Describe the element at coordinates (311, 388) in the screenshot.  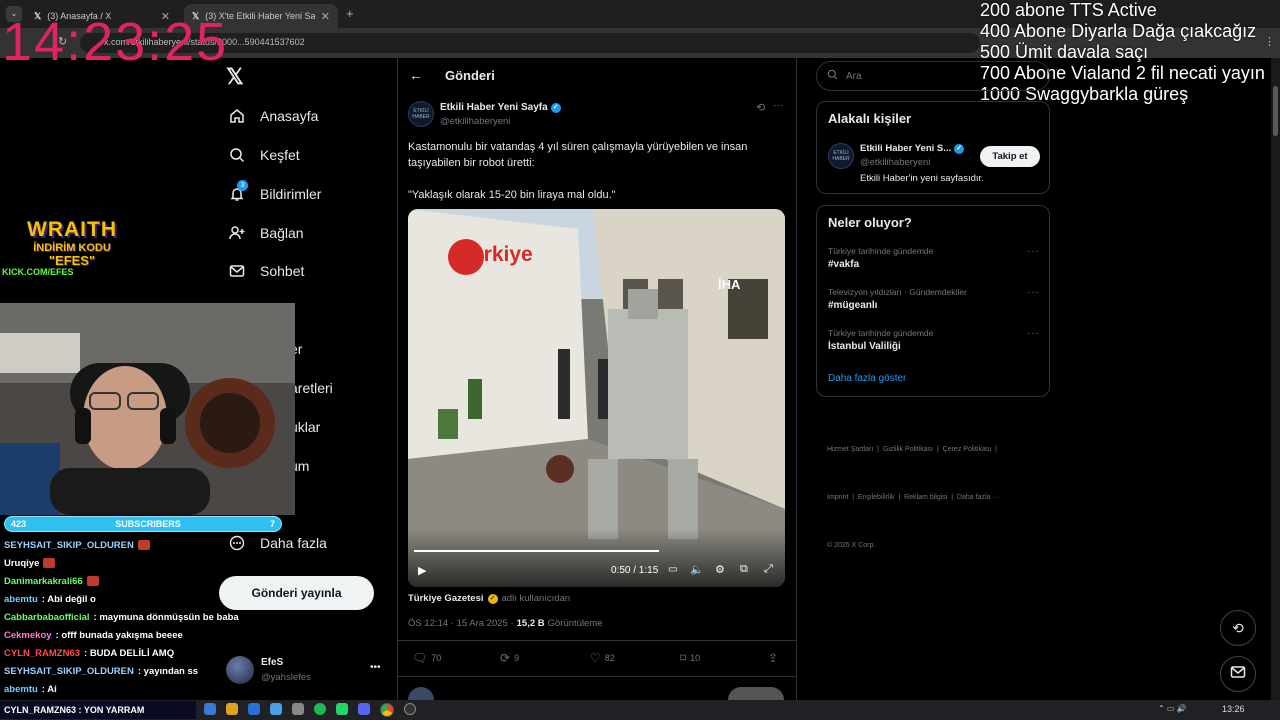
I see `sidebar-item-partial: aretleri` at that location.